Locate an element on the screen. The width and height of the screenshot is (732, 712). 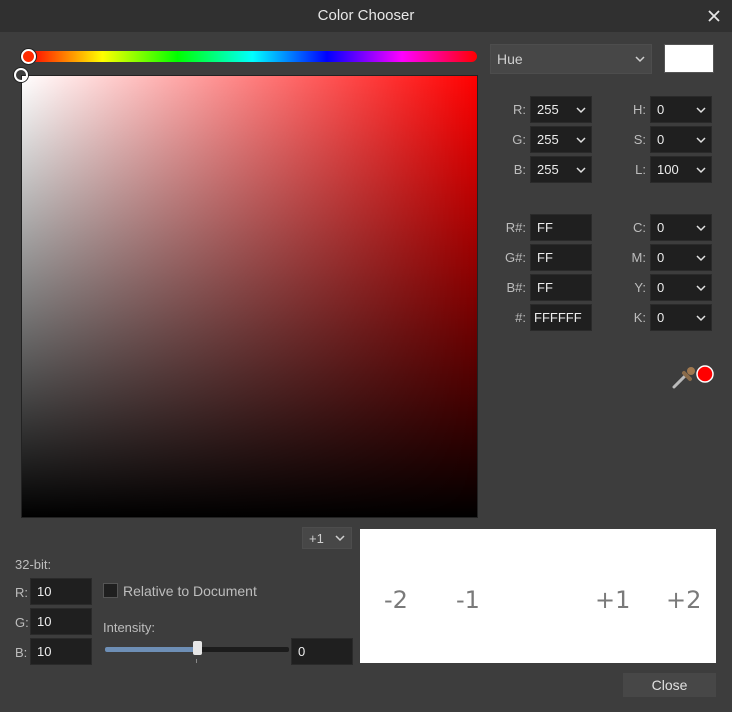
relative-to-document-label: Relative to Document is located at coordinates (190, 591).